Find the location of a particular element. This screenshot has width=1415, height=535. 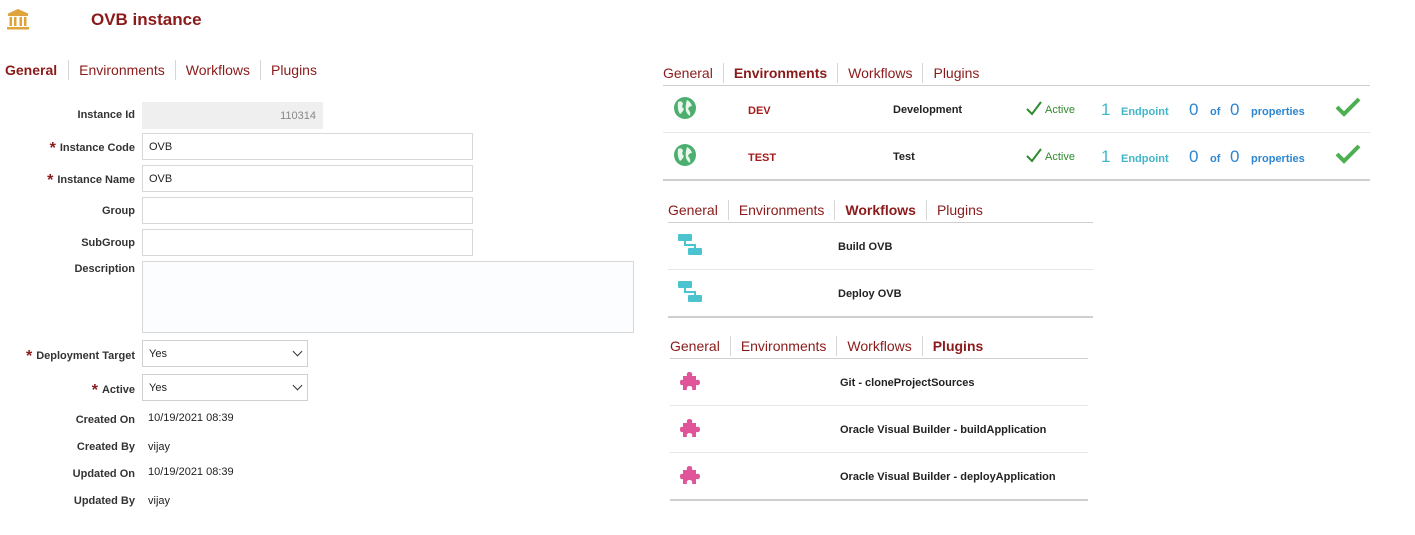

env-code: DEV is located at coordinates (759, 111).